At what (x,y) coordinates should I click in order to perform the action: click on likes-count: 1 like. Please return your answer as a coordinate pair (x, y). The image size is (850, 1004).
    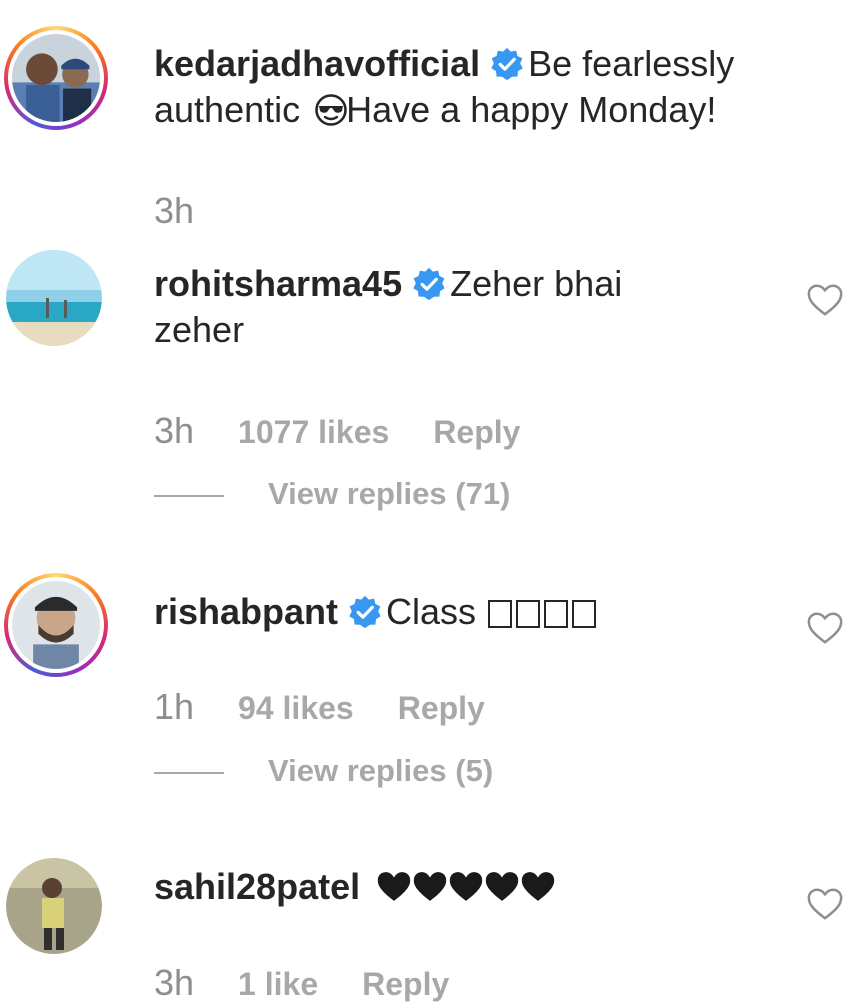
    Looking at the image, I should click on (278, 984).